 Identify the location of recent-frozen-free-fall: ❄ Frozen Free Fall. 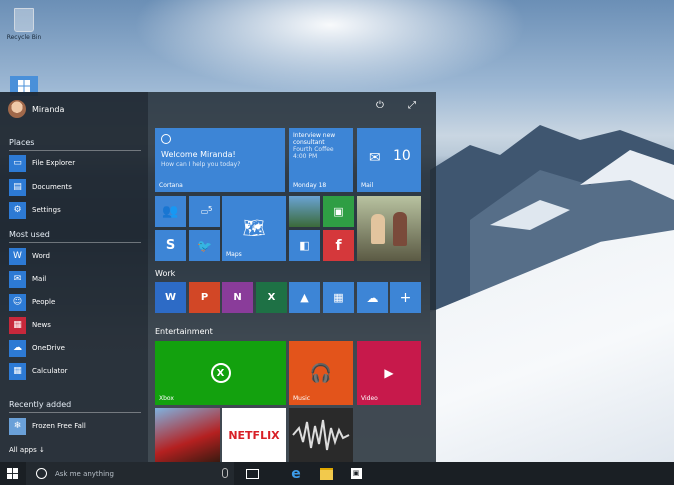
(75, 426).